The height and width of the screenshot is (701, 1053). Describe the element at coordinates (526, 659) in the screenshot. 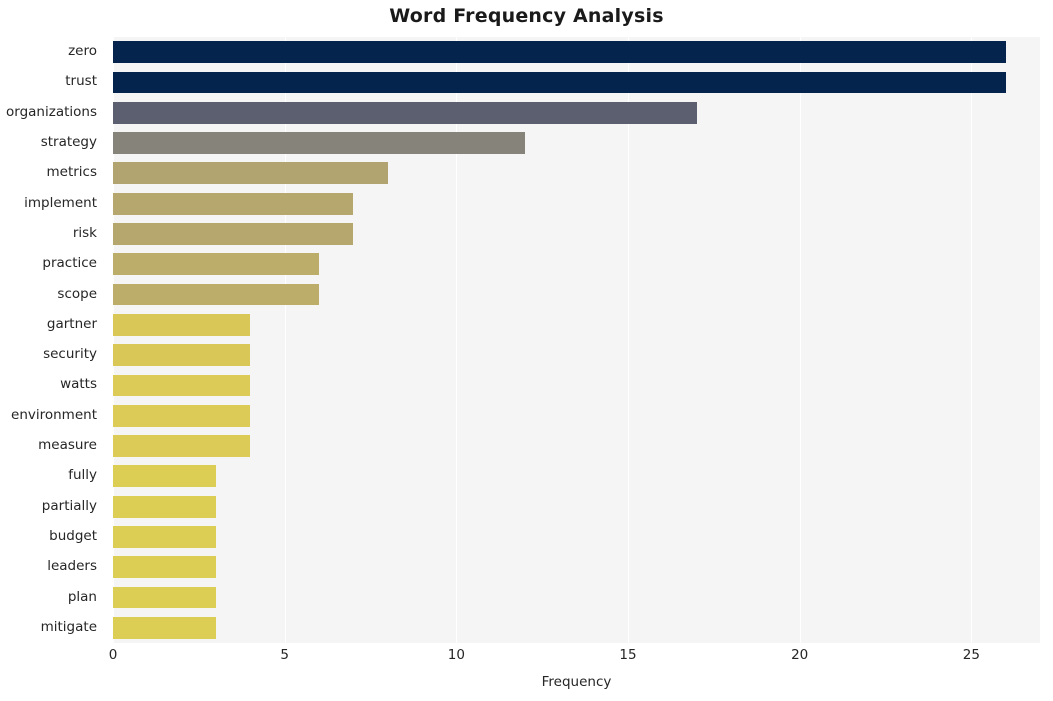

I see `x-axis-tick-labels: 0 5 10 15 20 25` at that location.